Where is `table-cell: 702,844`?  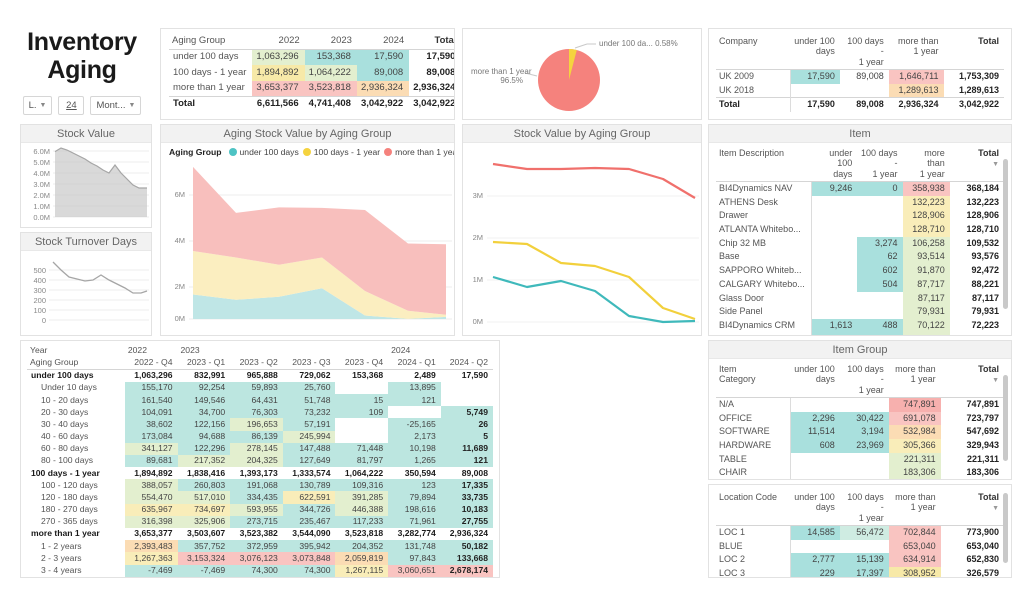 table-cell: 702,844 is located at coordinates (914, 532).